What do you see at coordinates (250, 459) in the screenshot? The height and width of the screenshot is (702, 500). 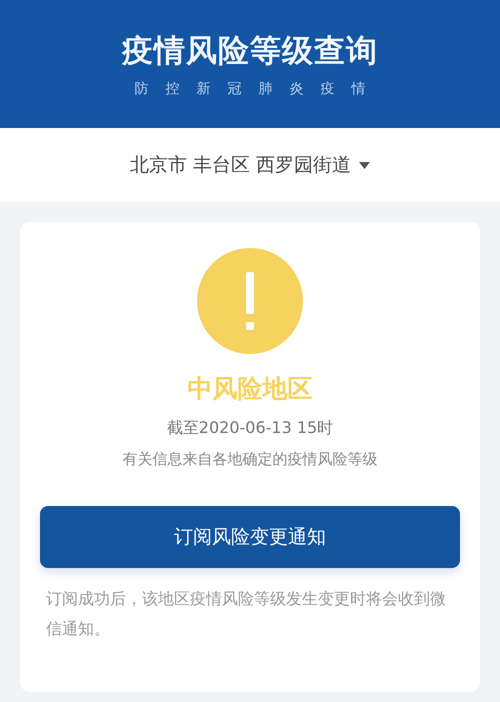 I see `source-note: 有关信息来自各地确定的疫情风险等级` at bounding box center [250, 459].